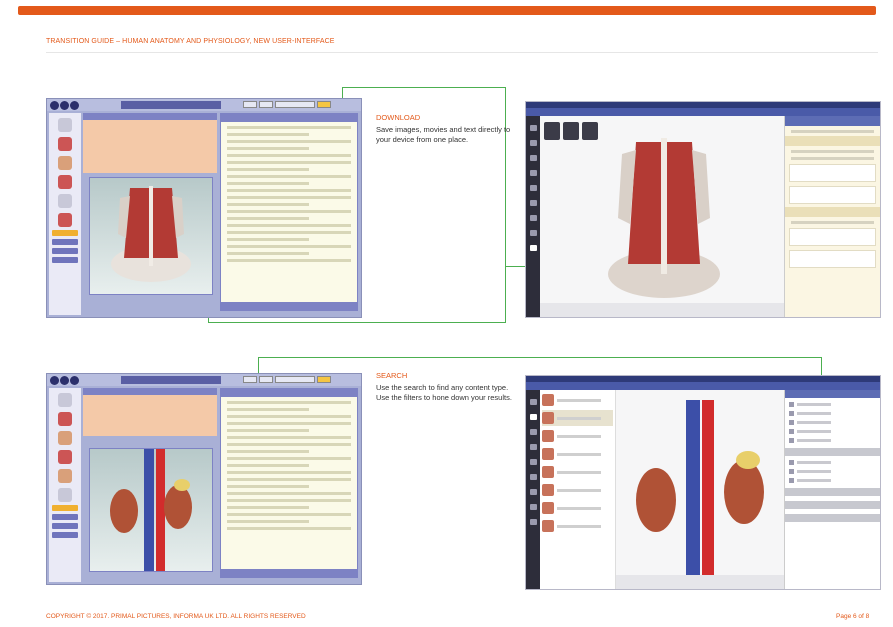  Describe the element at coordinates (533, 417) in the screenshot. I see `search-icon` at that location.